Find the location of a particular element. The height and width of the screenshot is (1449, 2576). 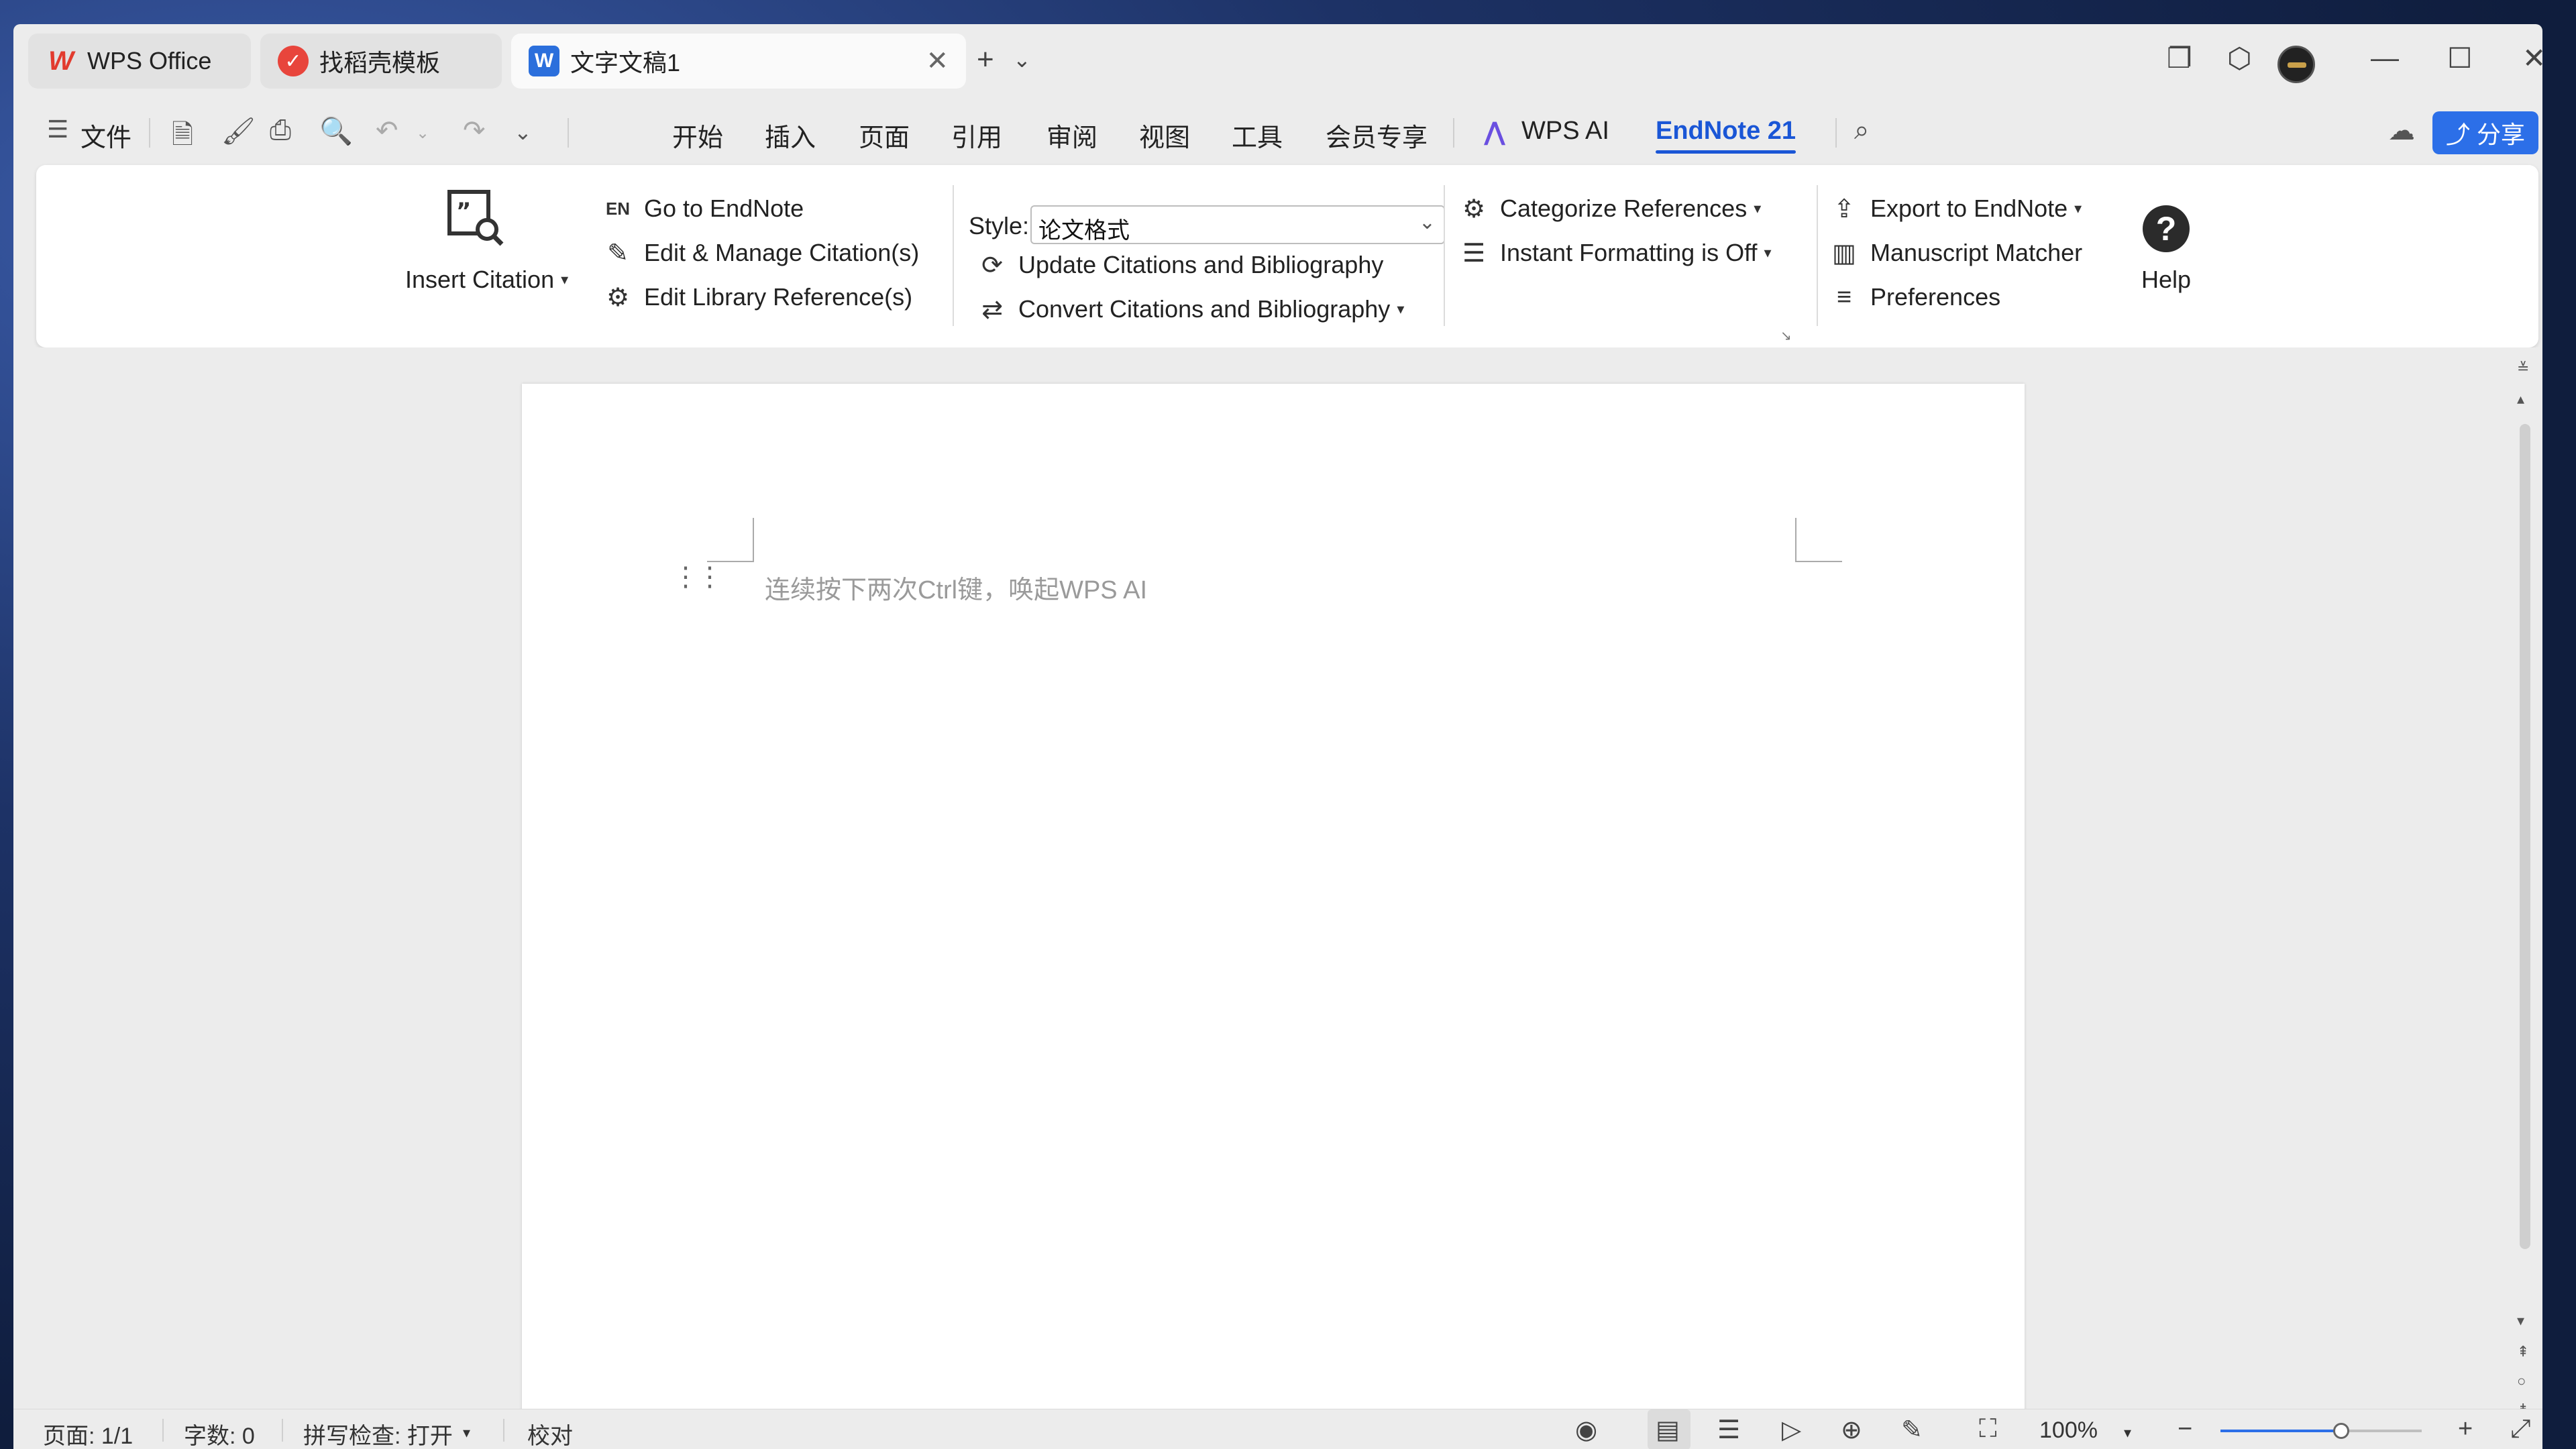

cube-icon: ⬡ is located at coordinates (2239, 58).